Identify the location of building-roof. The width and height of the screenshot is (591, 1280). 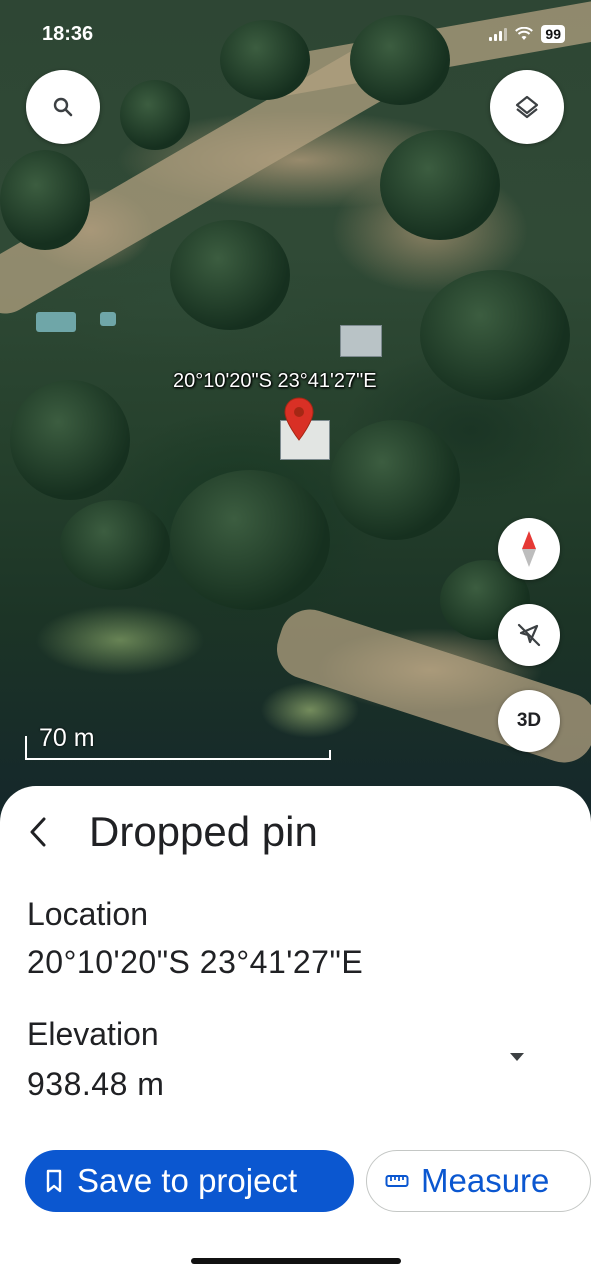
(361, 341).